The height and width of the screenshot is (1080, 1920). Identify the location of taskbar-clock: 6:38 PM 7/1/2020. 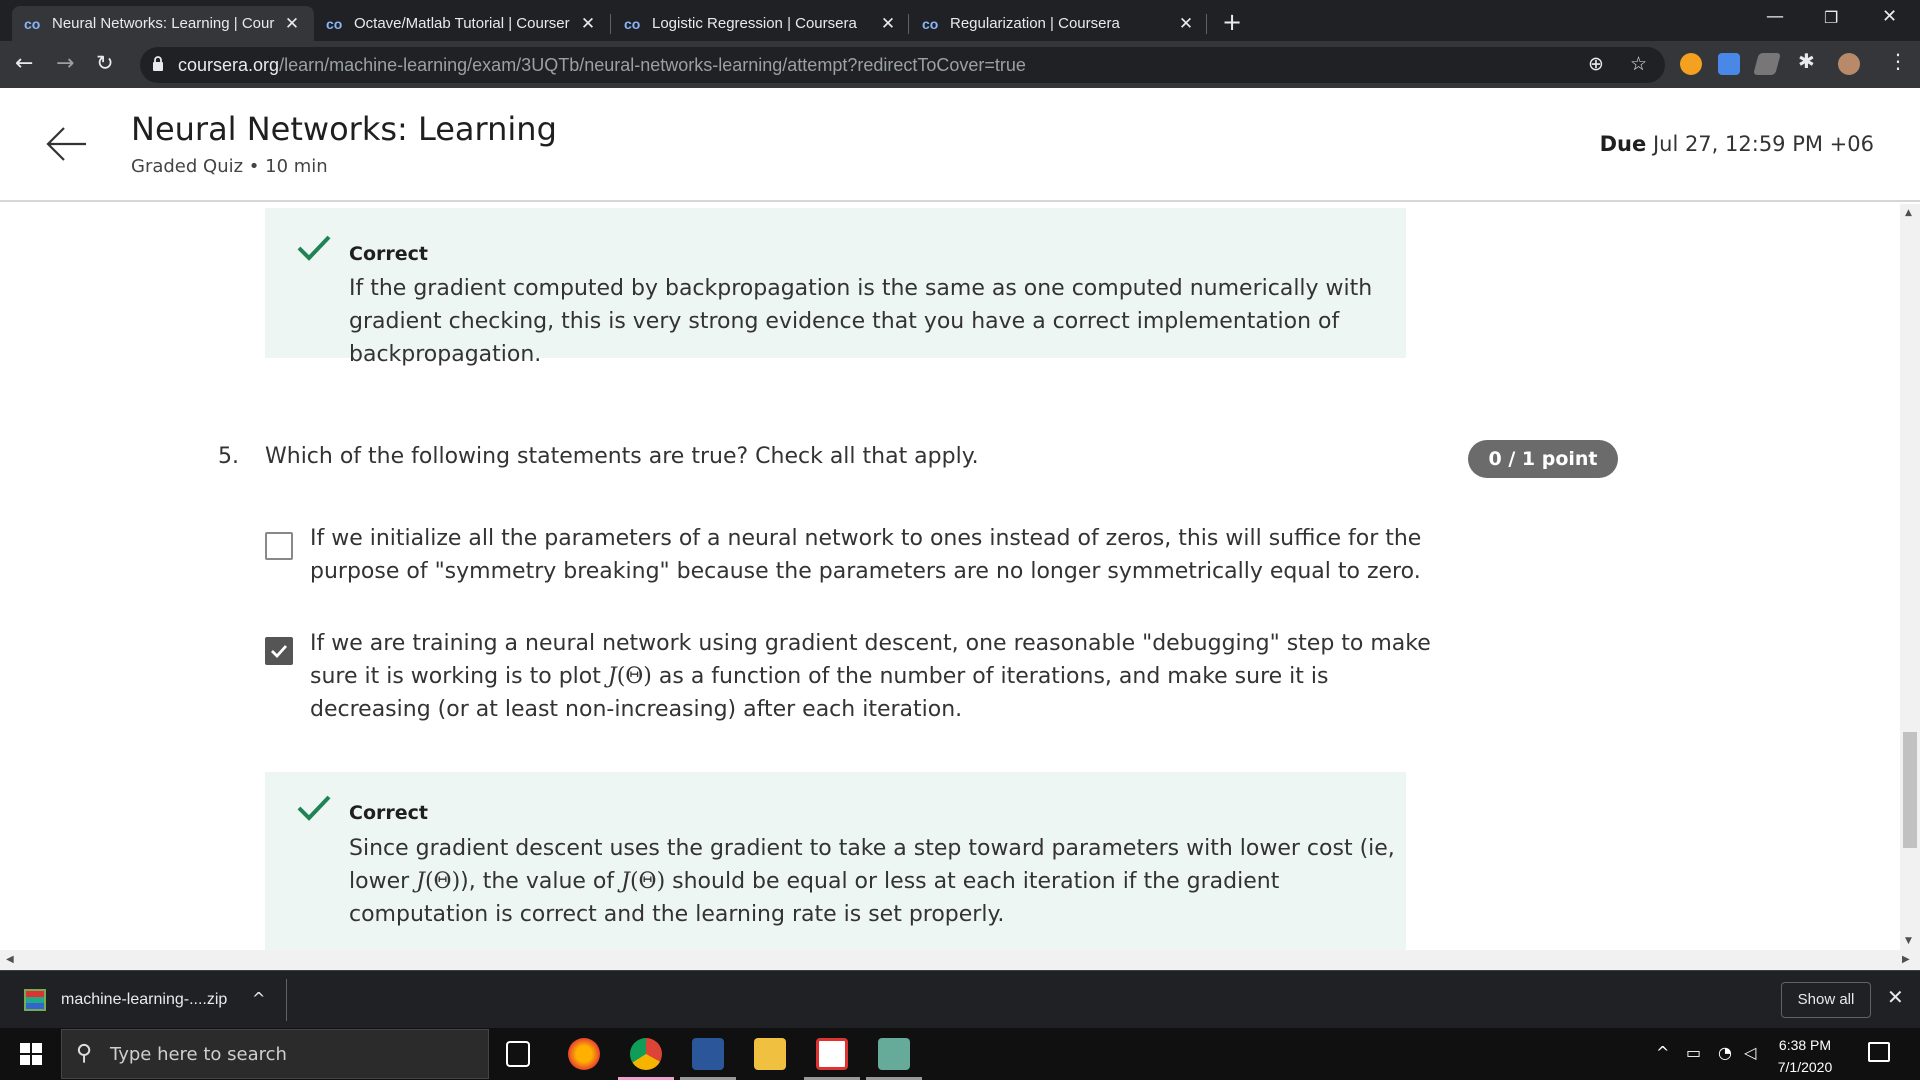
(1805, 1056).